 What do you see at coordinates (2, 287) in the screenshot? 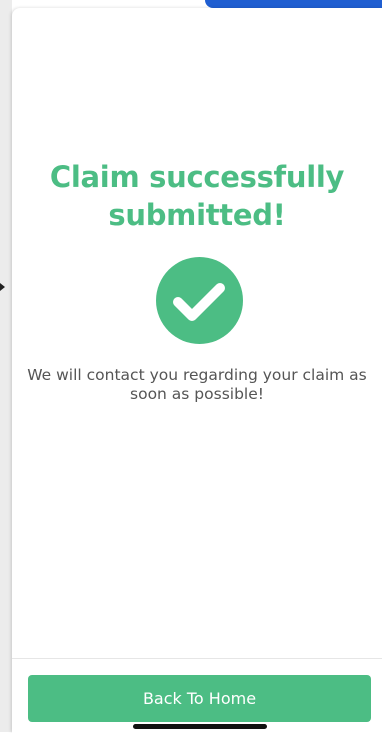
I see `chevron-right-icon` at bounding box center [2, 287].